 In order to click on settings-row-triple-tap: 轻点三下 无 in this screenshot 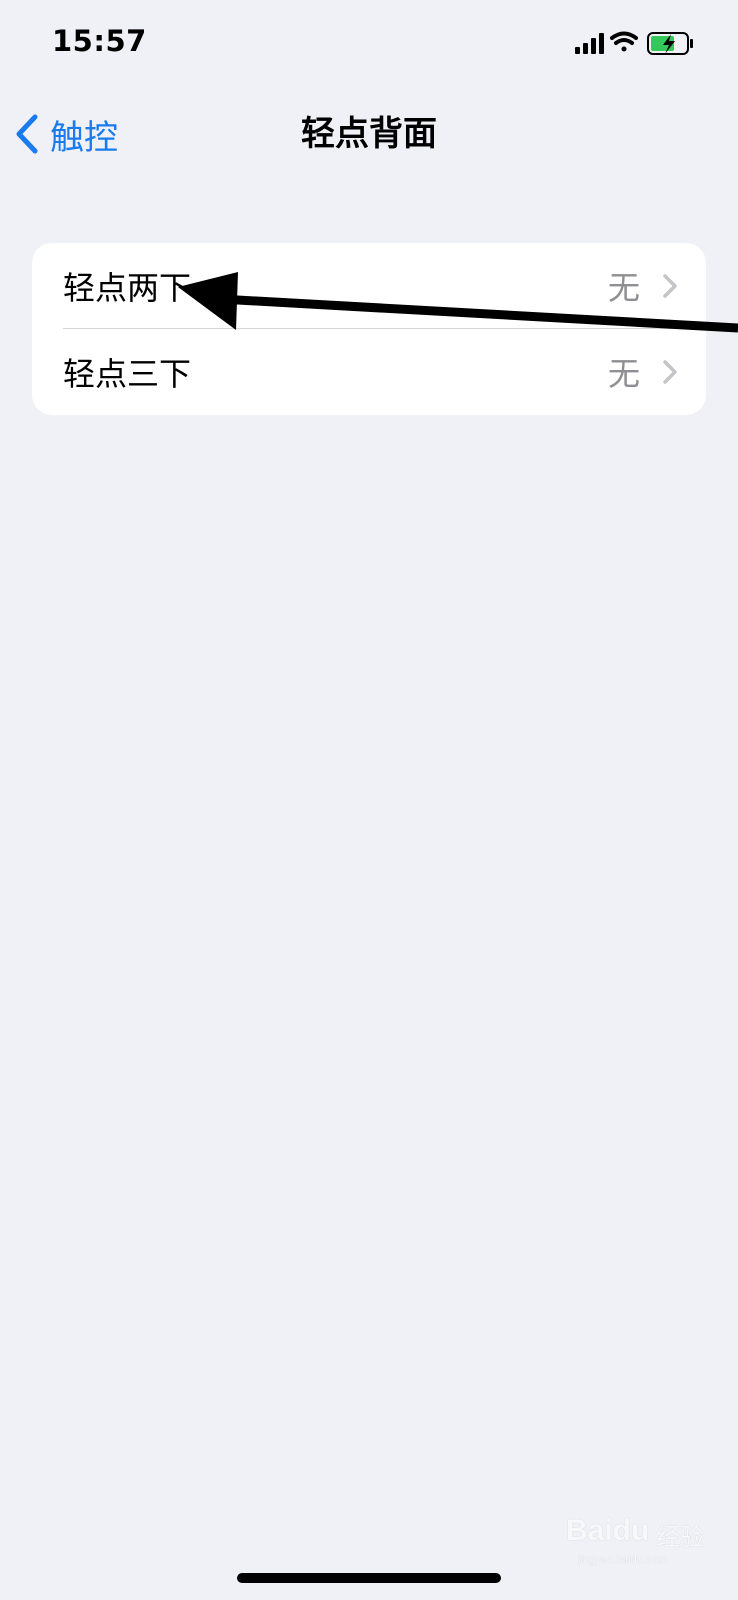, I will do `click(369, 372)`.